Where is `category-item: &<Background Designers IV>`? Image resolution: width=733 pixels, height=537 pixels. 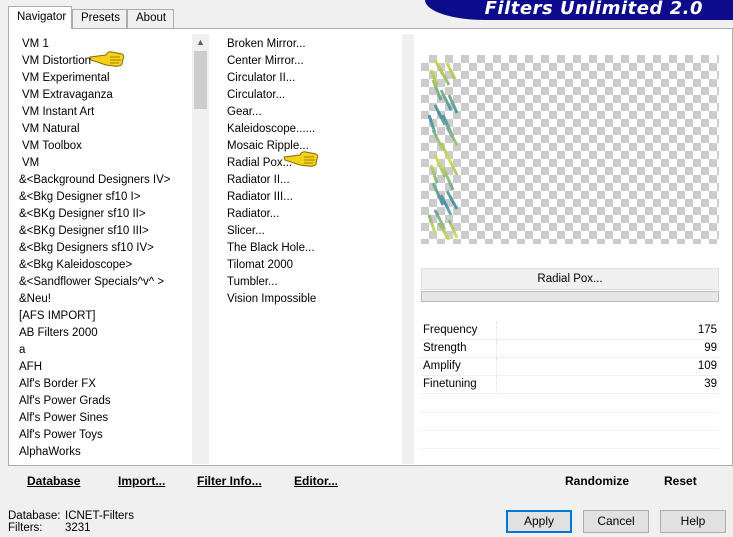
category-item: &<Background Designers IV> is located at coordinates (95, 180).